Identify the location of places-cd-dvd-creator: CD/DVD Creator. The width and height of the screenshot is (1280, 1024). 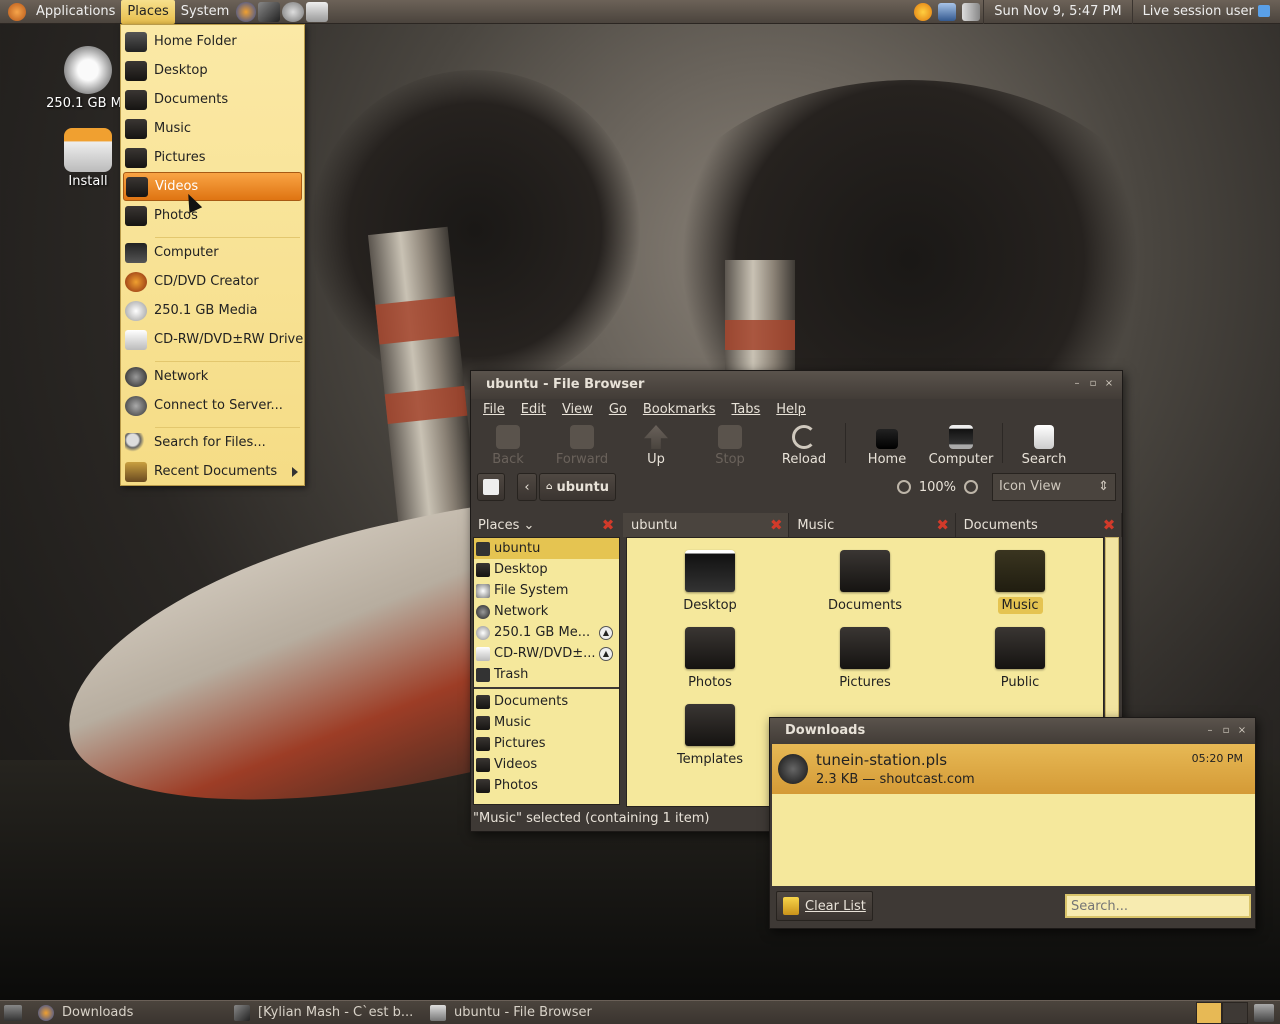
(212, 281).